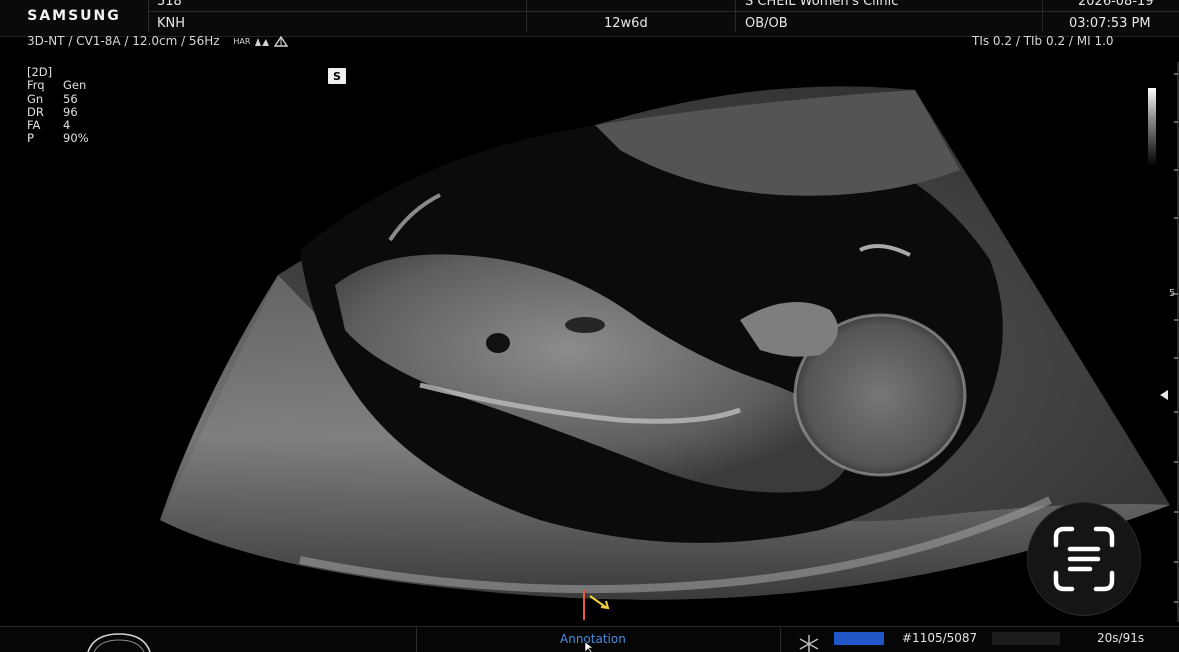 This screenshot has height=652, width=1179. I want to click on param-value: 56, so click(70, 98).